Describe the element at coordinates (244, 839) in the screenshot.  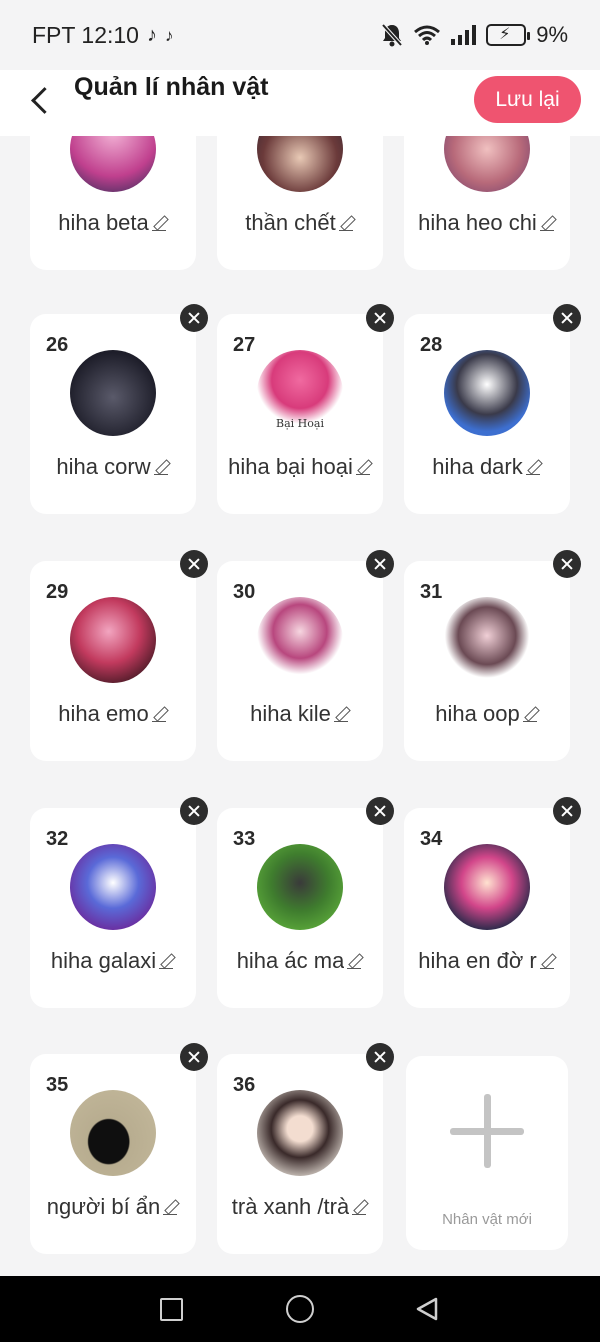
I see `character-number: 33` at that location.